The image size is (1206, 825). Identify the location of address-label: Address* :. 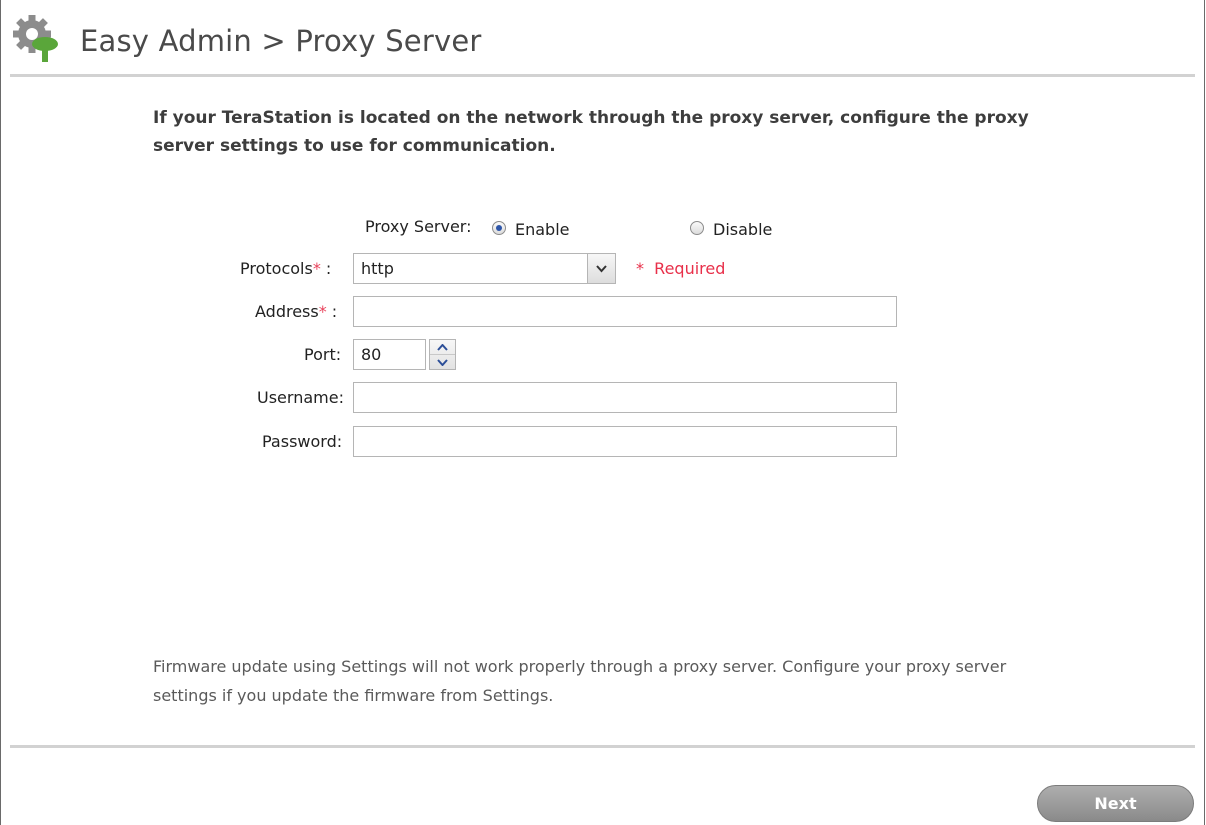
(296, 311).